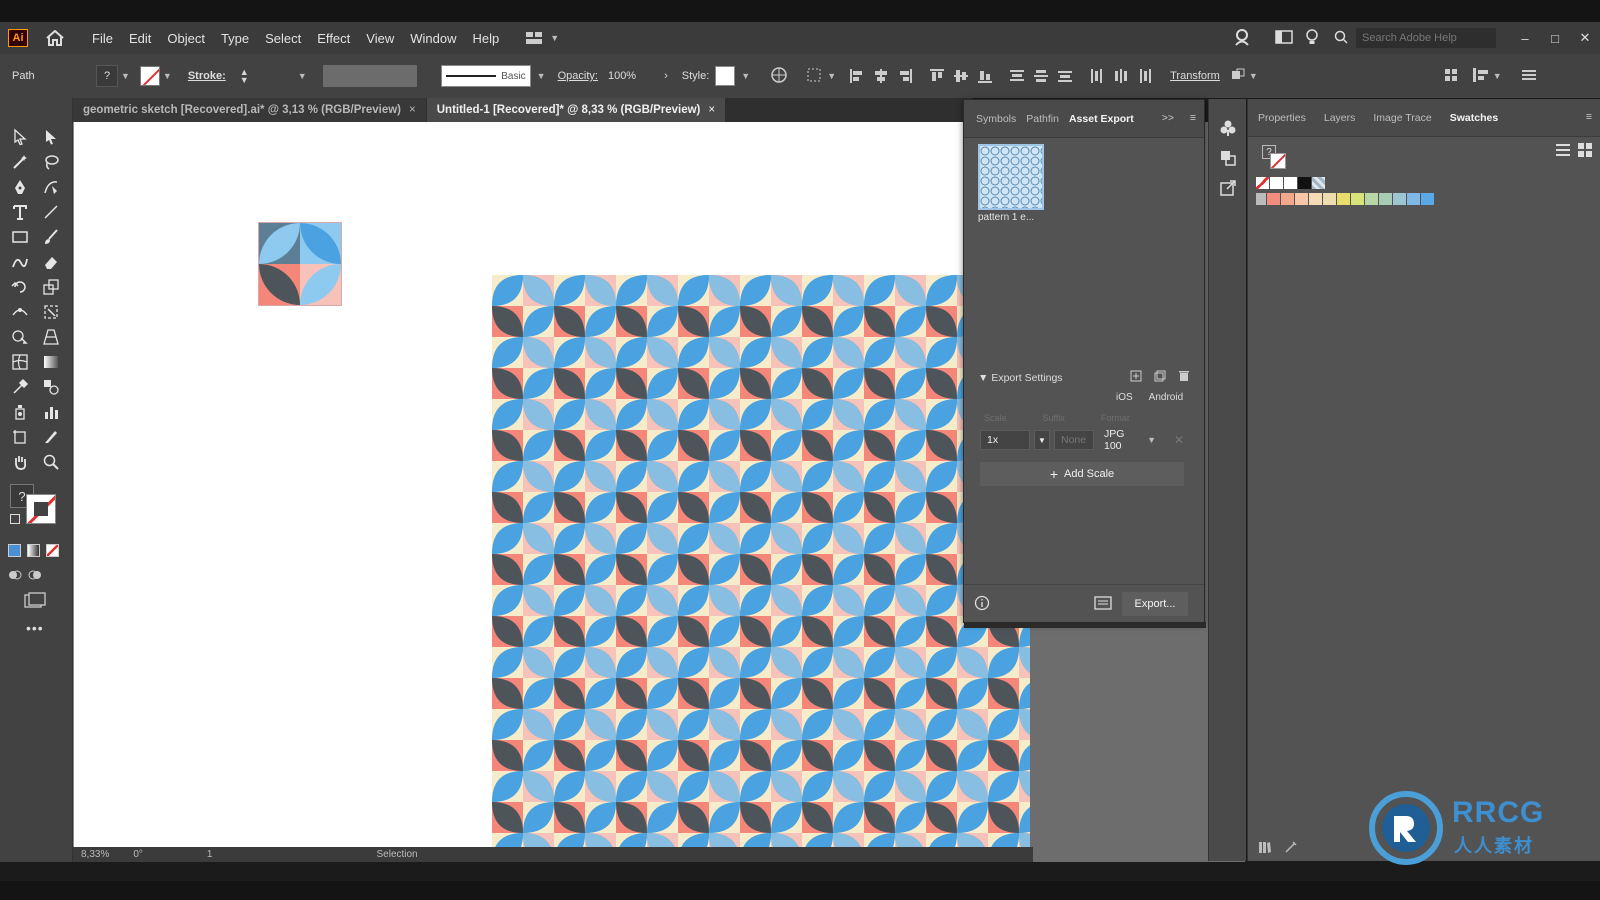 Image resolution: width=1600 pixels, height=900 pixels. I want to click on menu-help: Help, so click(485, 38).